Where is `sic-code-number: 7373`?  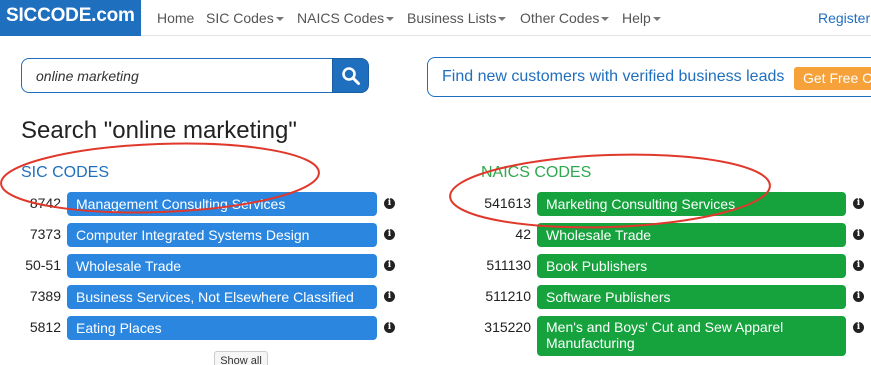
sic-code-number: 7373 is located at coordinates (45, 234).